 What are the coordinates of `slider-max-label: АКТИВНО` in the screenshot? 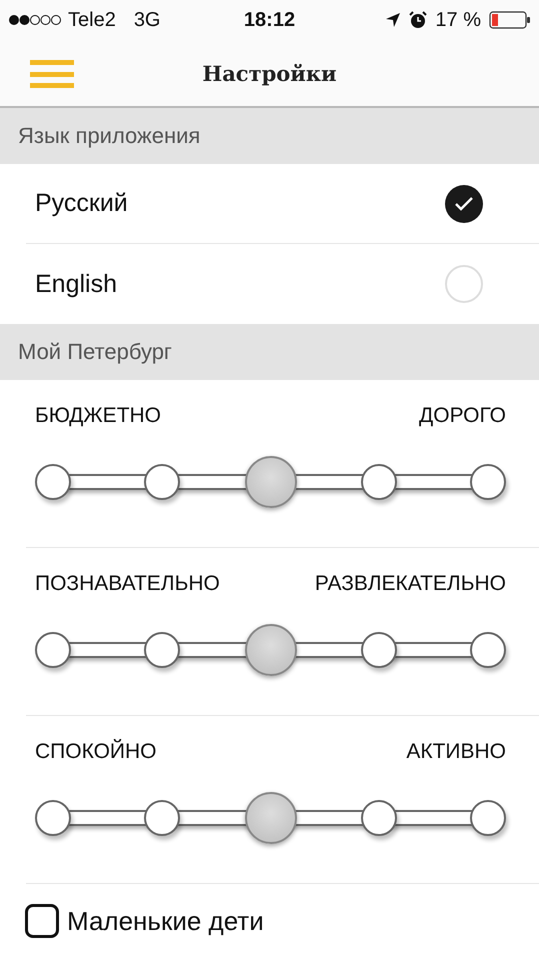 It's located at (456, 752).